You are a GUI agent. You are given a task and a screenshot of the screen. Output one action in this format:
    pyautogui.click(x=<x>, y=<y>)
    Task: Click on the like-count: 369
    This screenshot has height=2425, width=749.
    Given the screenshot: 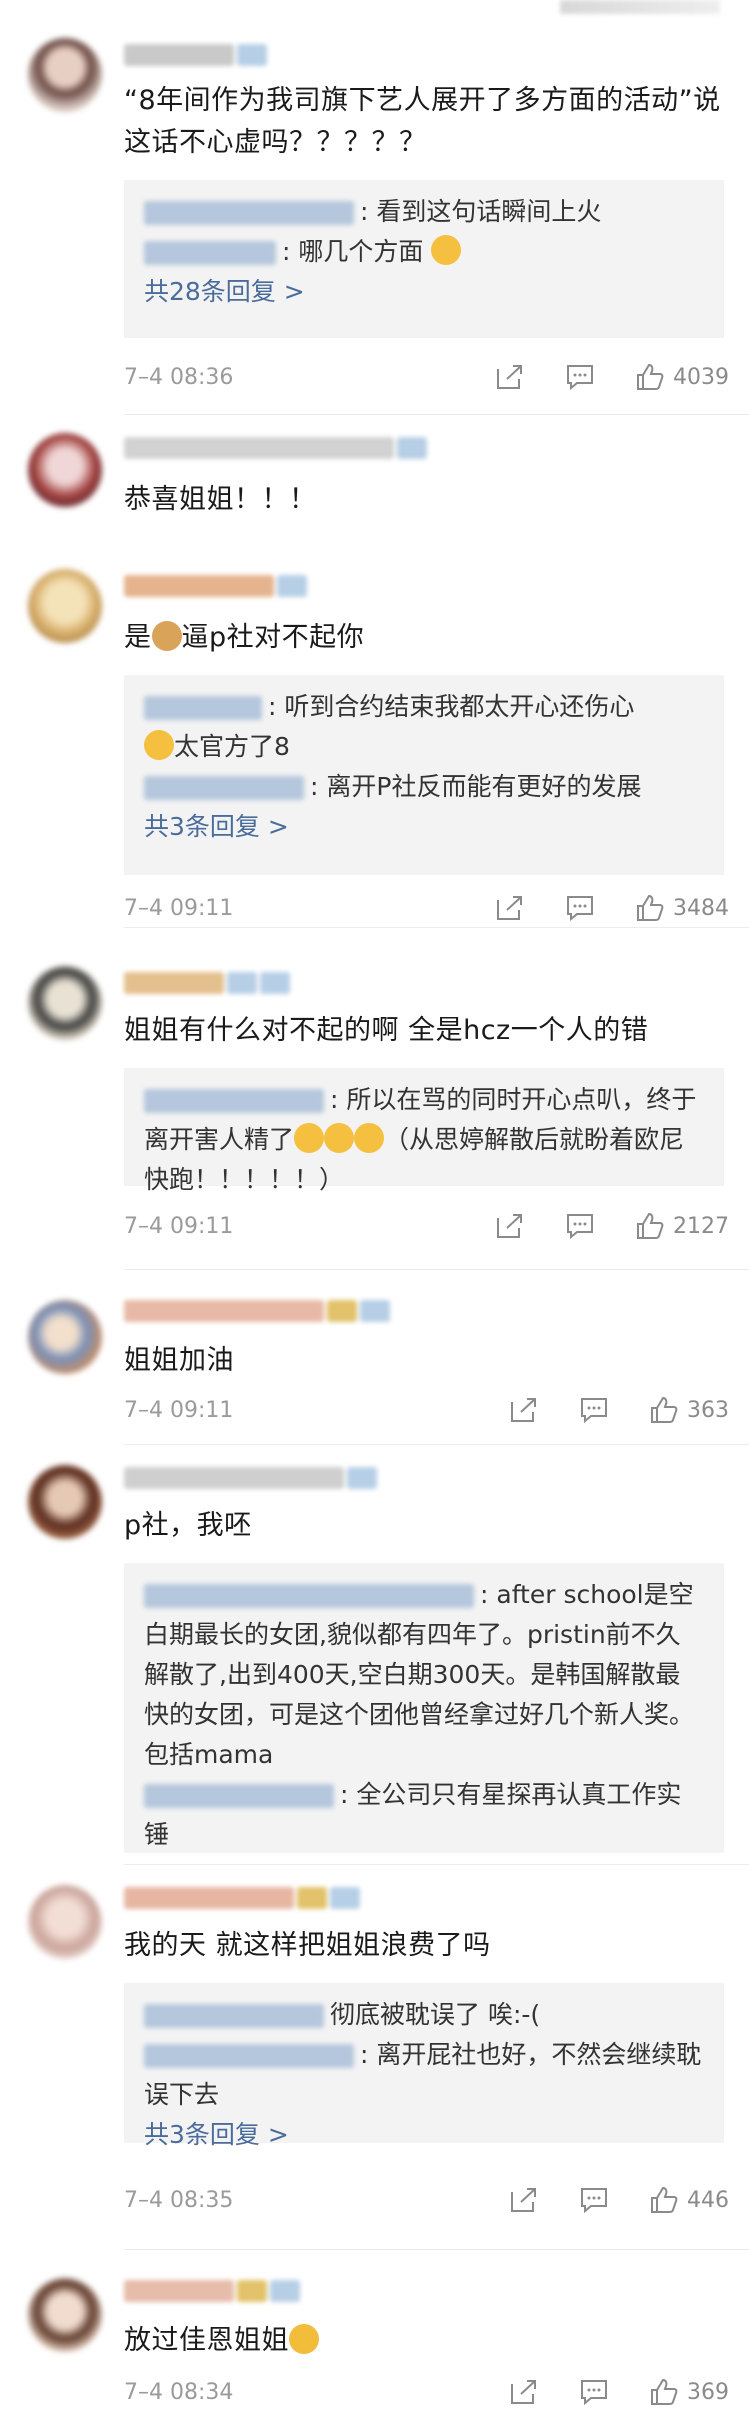 What is the action you would take?
    pyautogui.click(x=708, y=2392)
    